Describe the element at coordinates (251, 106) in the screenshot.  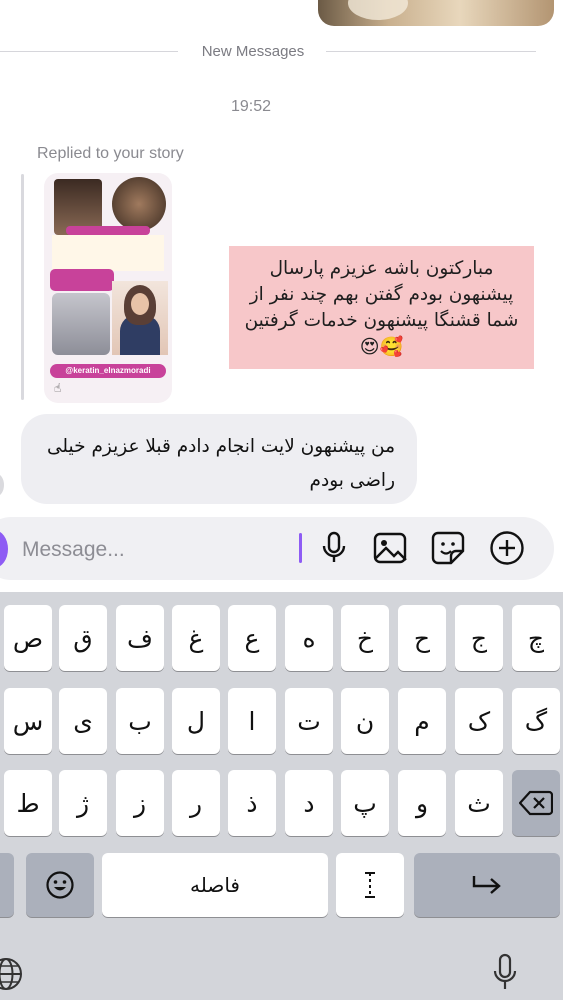
I see `message-timestamp: 19:52` at that location.